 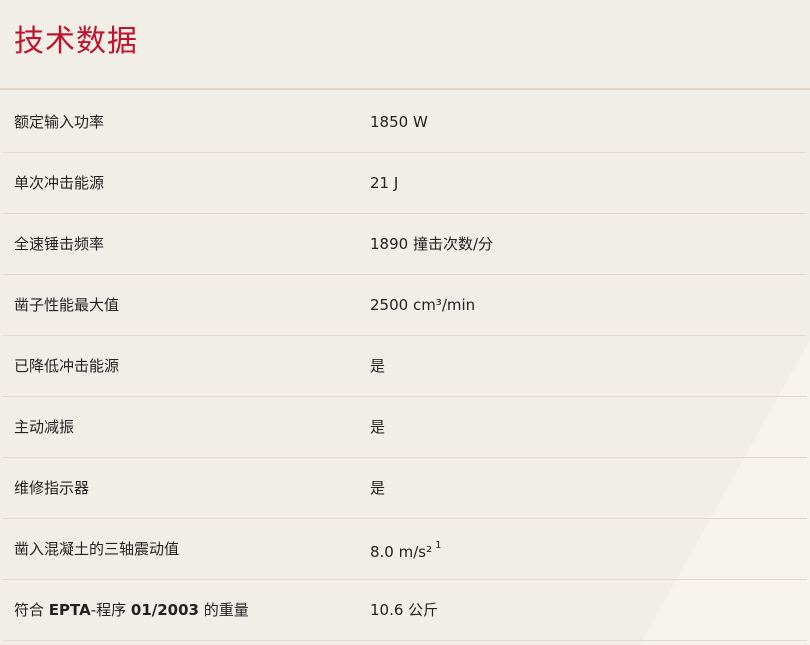 I want to click on spec-row-hammering-frequency: 全速锤击频率 1890 撞击次数/分, so click(x=405, y=244).